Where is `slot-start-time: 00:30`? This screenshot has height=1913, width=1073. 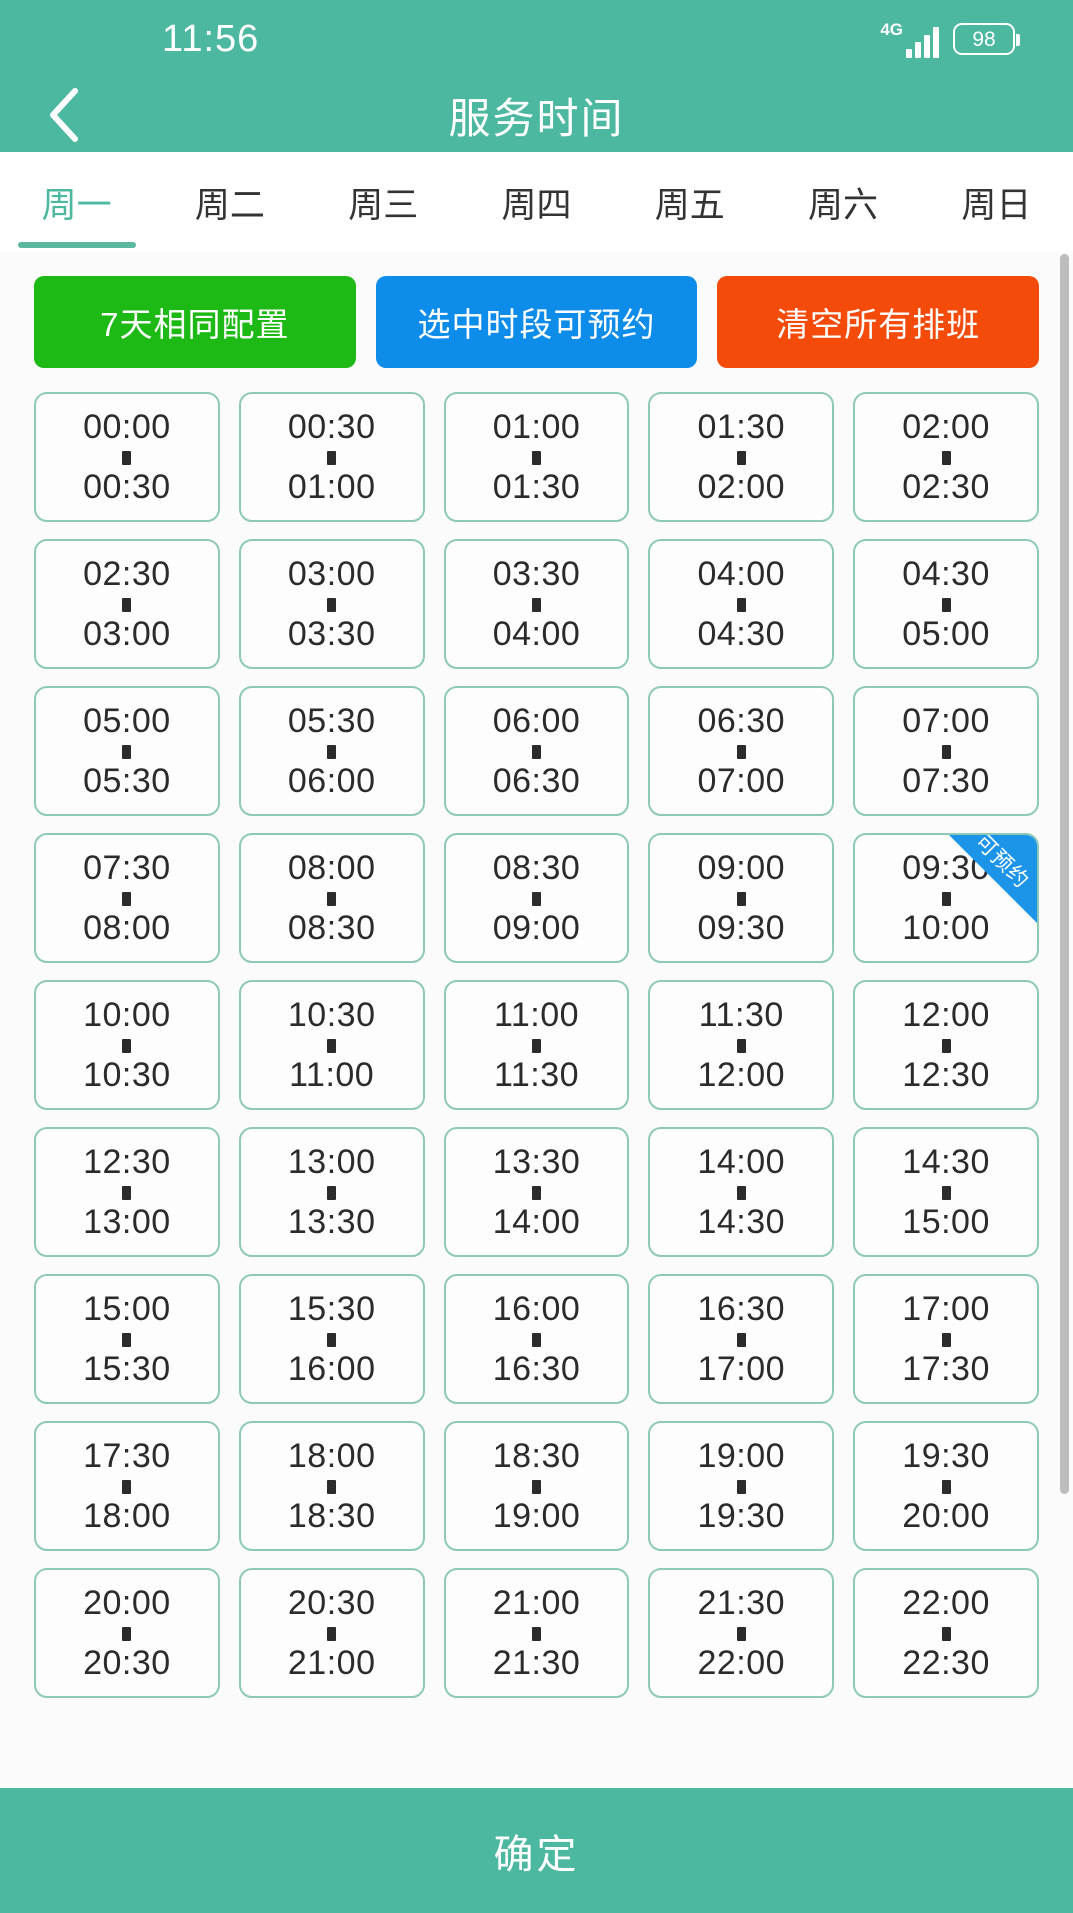 slot-start-time: 00:30 is located at coordinates (331, 426).